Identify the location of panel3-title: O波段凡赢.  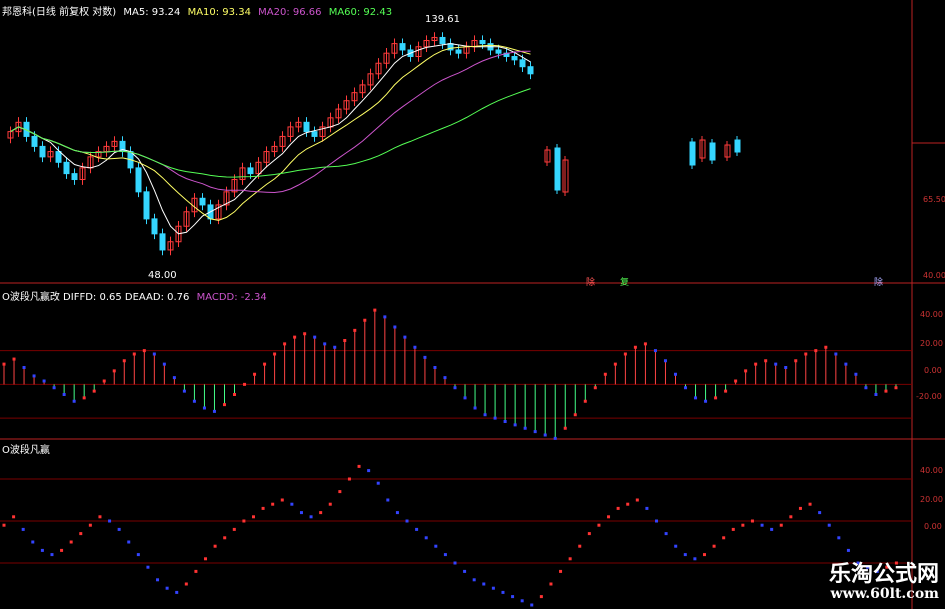
(26, 450).